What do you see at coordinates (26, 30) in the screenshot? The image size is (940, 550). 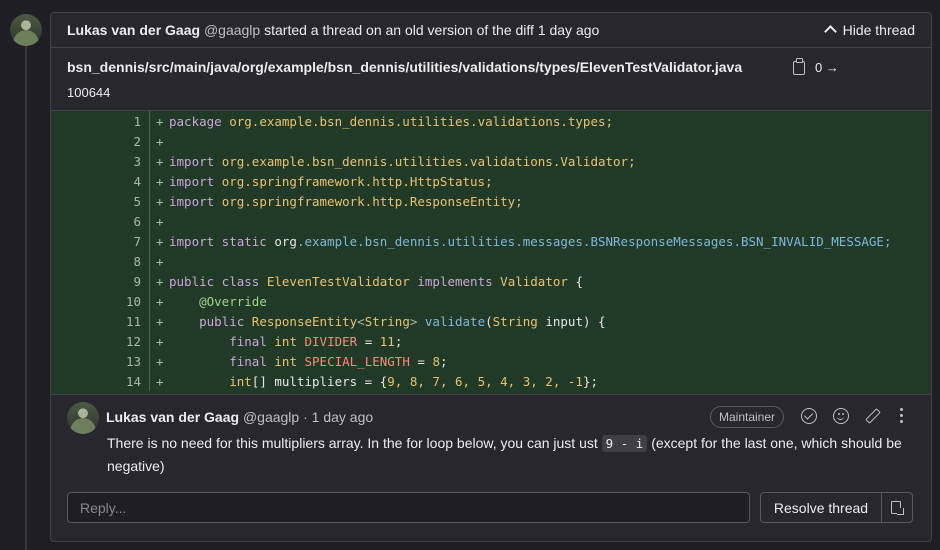 I see `author-avatar` at bounding box center [26, 30].